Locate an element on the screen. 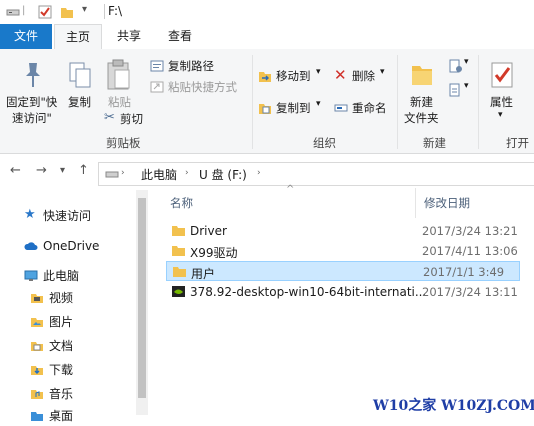 The width and height of the screenshot is (534, 426). scissors-icon: ✂ is located at coordinates (109, 117).